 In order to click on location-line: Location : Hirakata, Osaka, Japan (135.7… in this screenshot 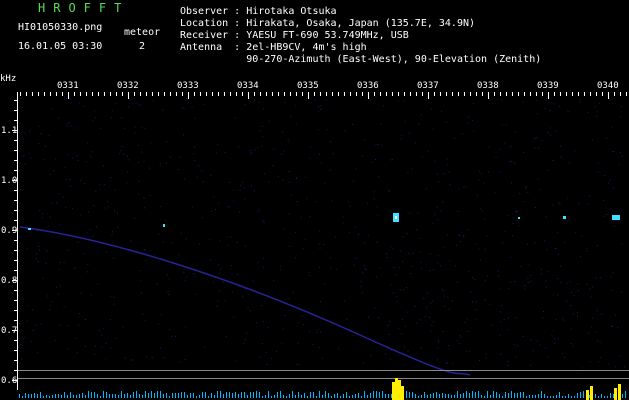, I will do `click(328, 23)`.